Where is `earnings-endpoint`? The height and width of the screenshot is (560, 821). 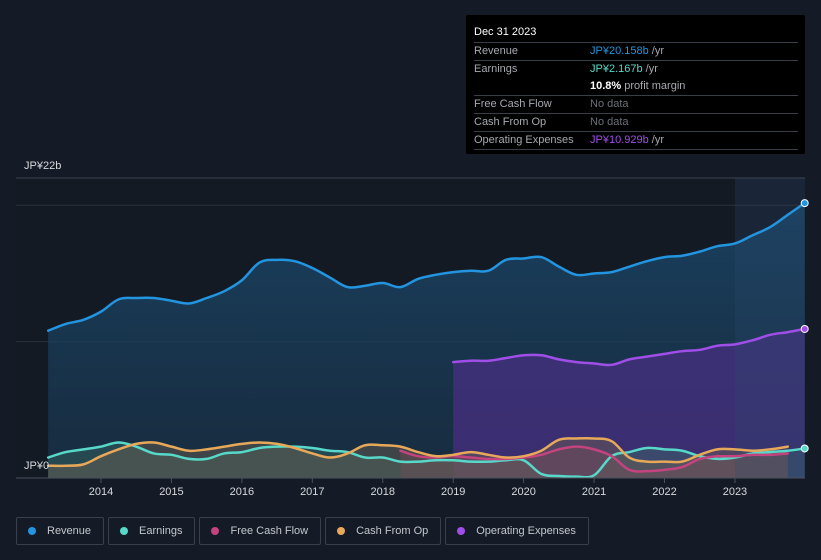 earnings-endpoint is located at coordinates (804, 448).